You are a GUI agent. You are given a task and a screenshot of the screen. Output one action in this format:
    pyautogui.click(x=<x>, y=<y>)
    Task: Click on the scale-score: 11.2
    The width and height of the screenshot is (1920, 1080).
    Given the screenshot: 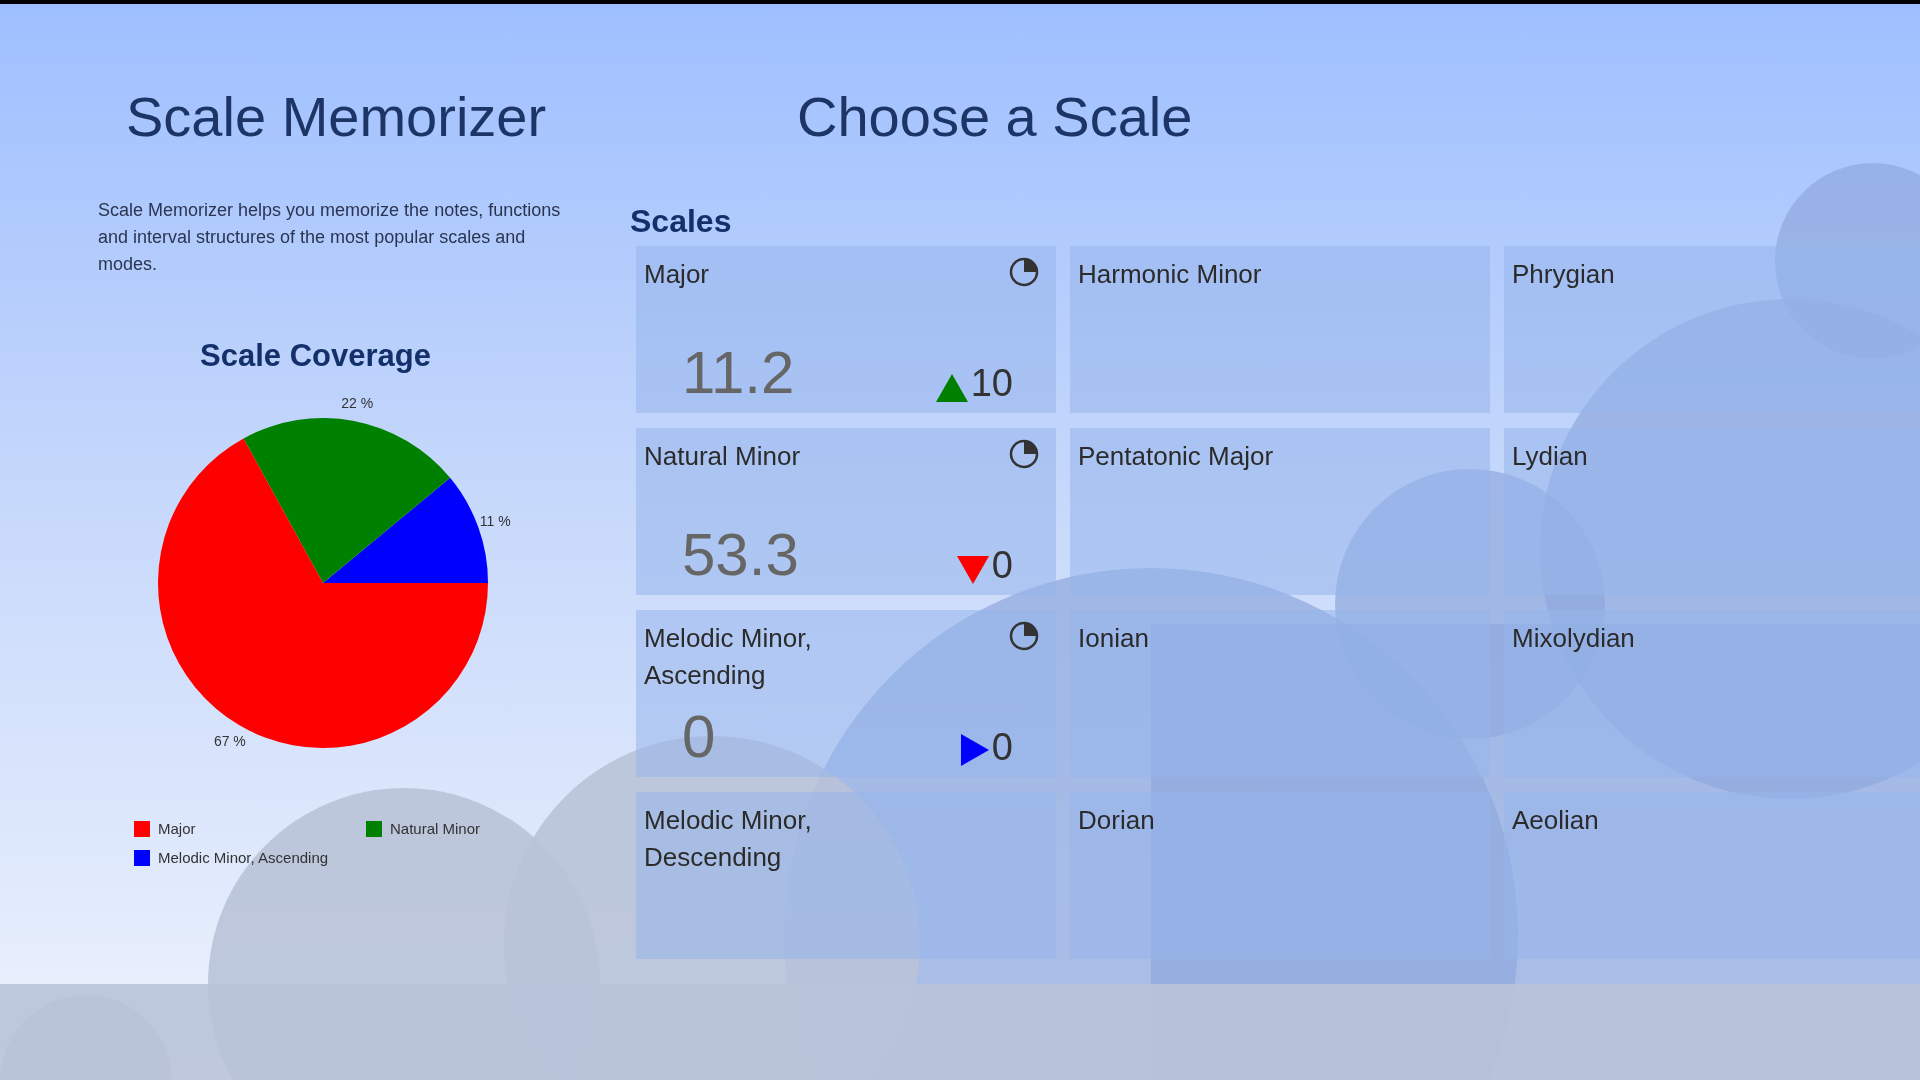 What is the action you would take?
    pyautogui.click(x=738, y=373)
    